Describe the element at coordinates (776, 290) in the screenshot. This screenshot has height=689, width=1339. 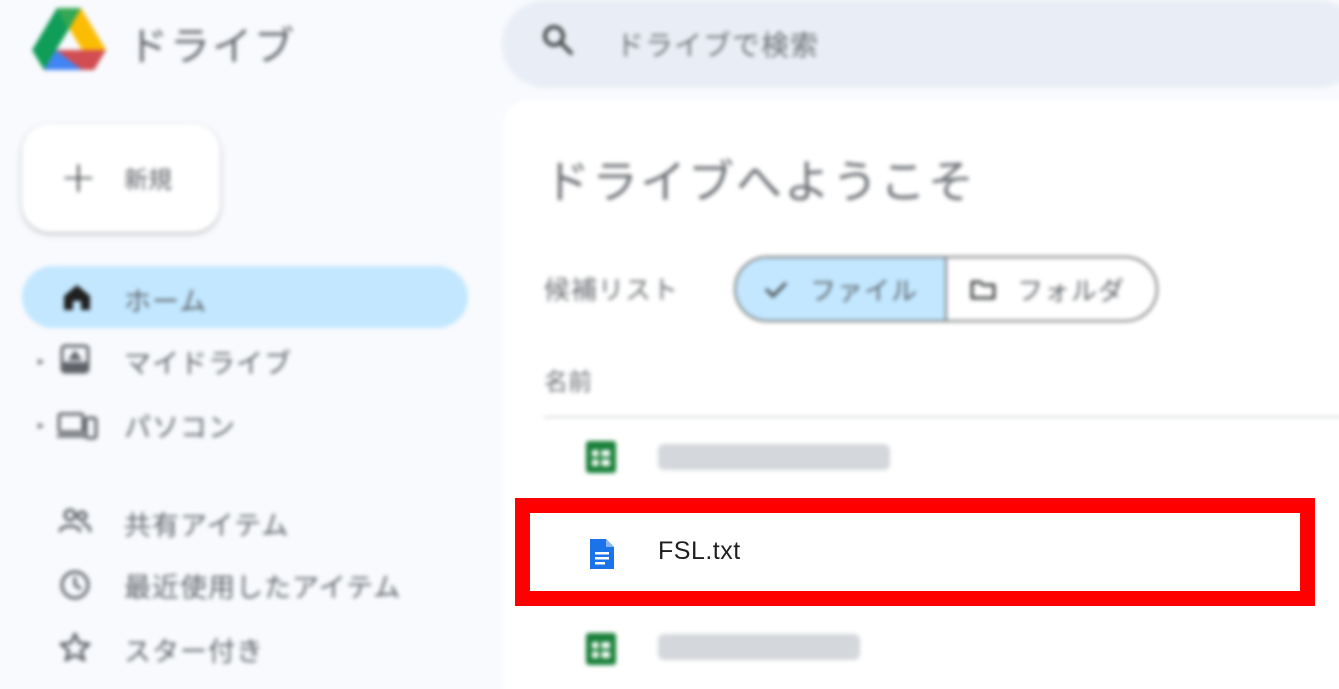
I see `check-icon` at that location.